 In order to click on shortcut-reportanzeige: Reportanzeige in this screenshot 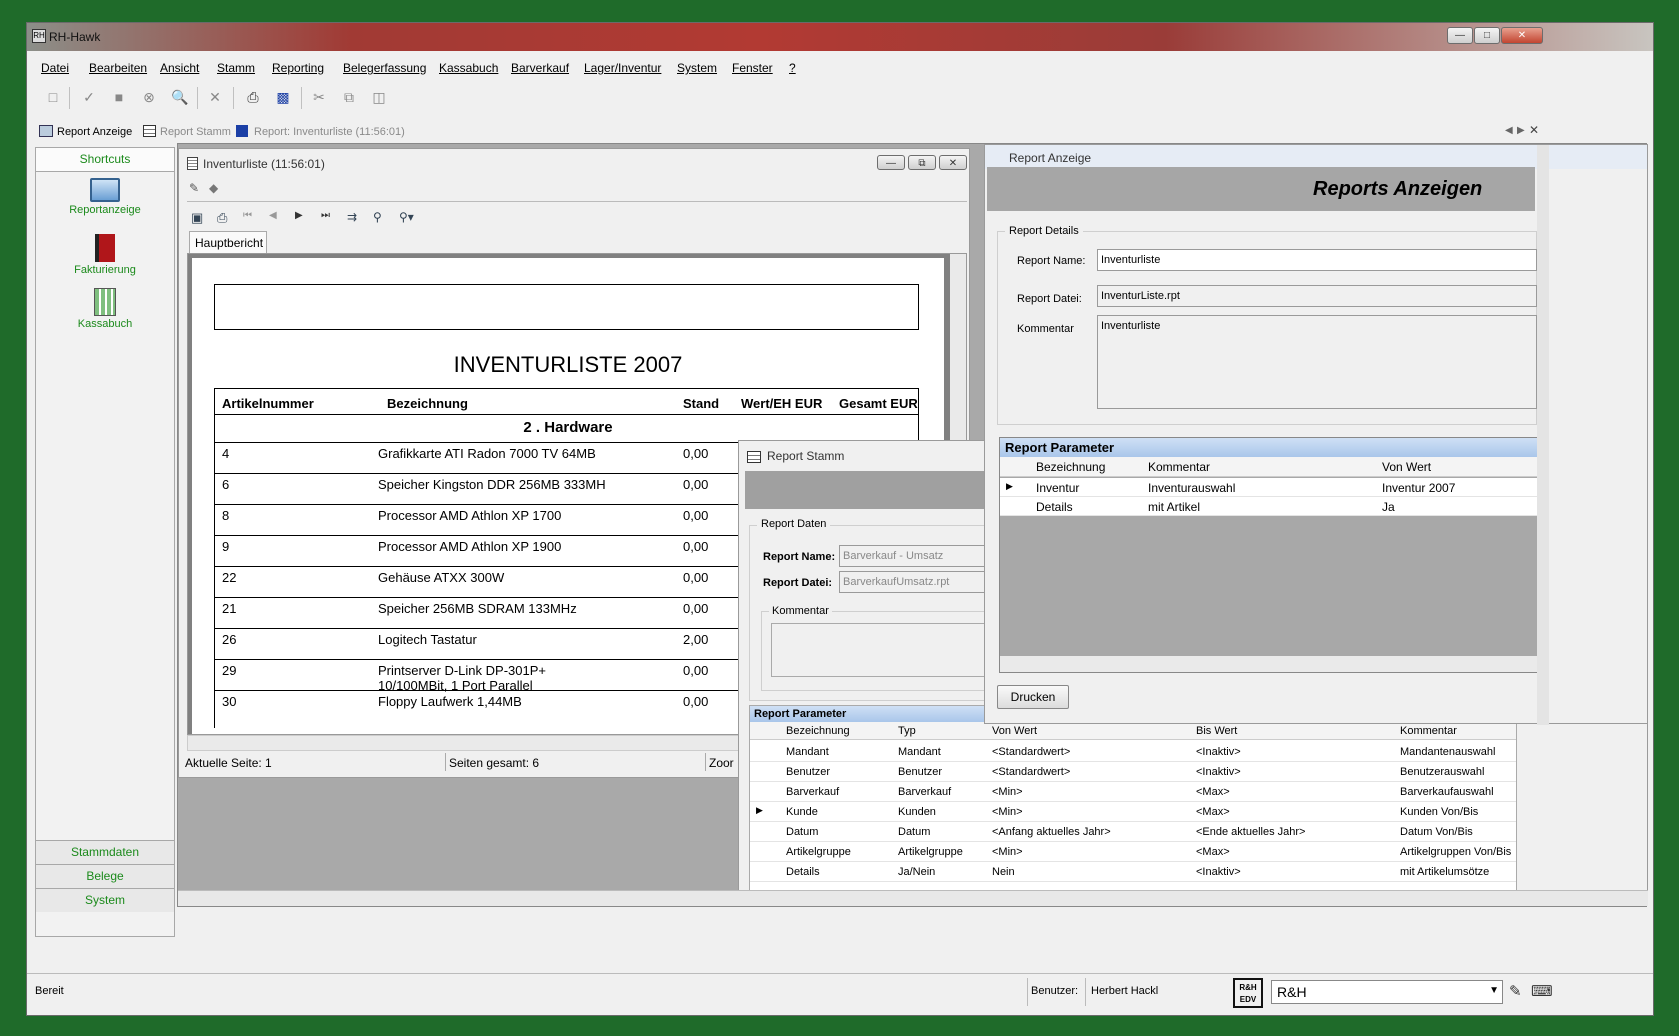, I will do `click(105, 197)`.